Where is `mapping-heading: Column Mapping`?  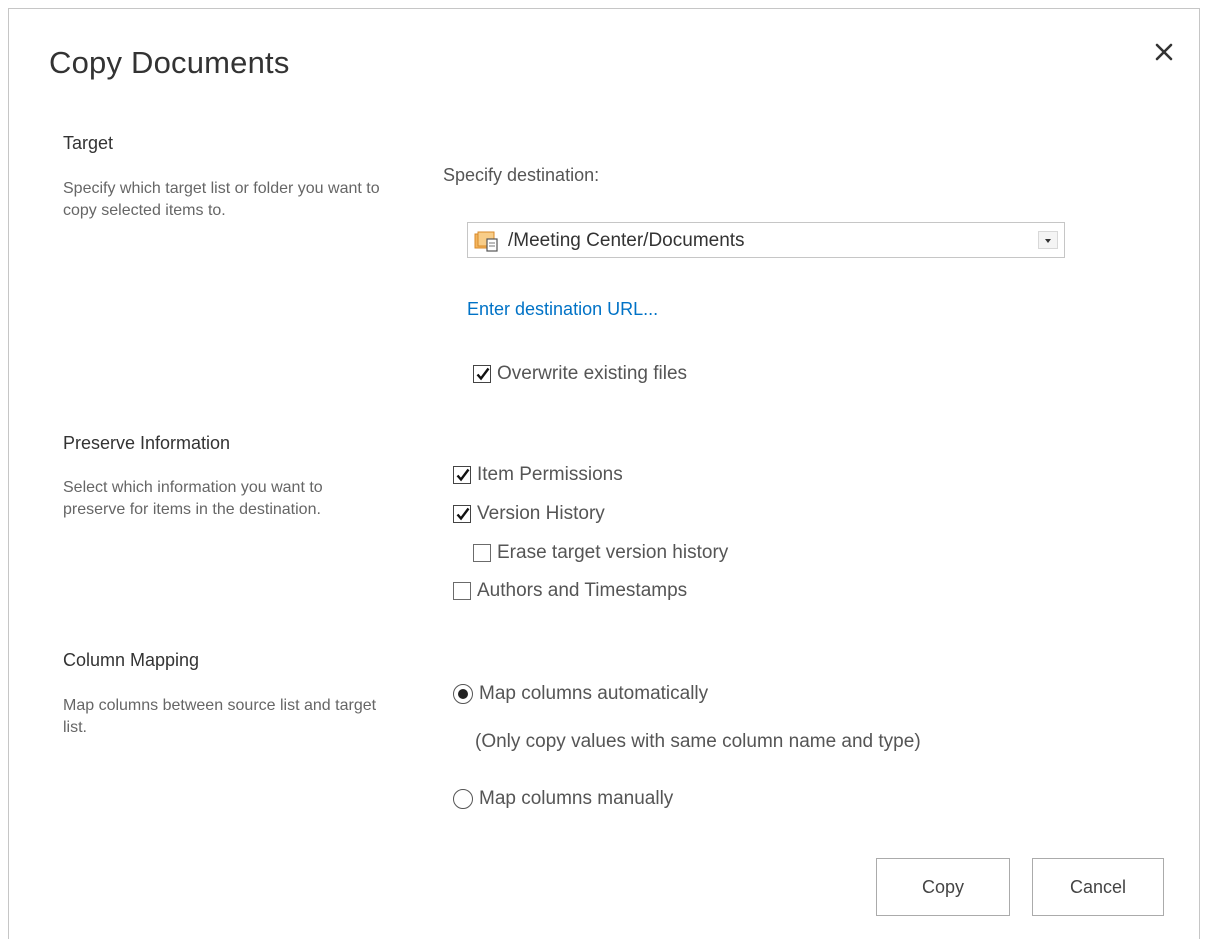
mapping-heading: Column Mapping is located at coordinates (131, 660).